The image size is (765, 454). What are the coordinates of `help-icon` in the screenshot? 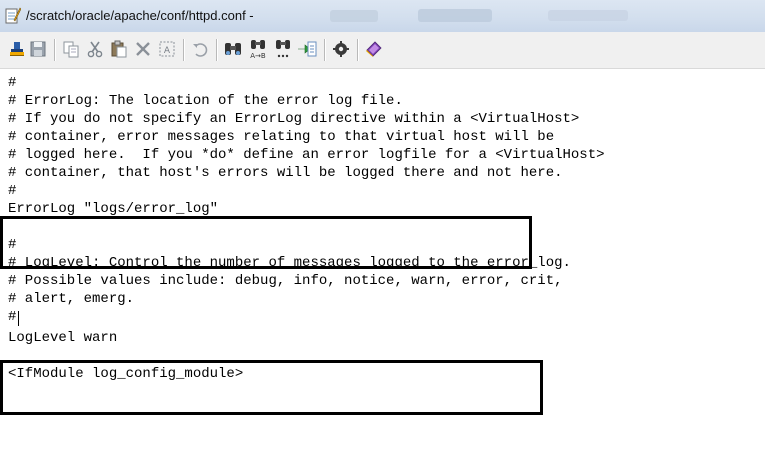 It's located at (374, 49).